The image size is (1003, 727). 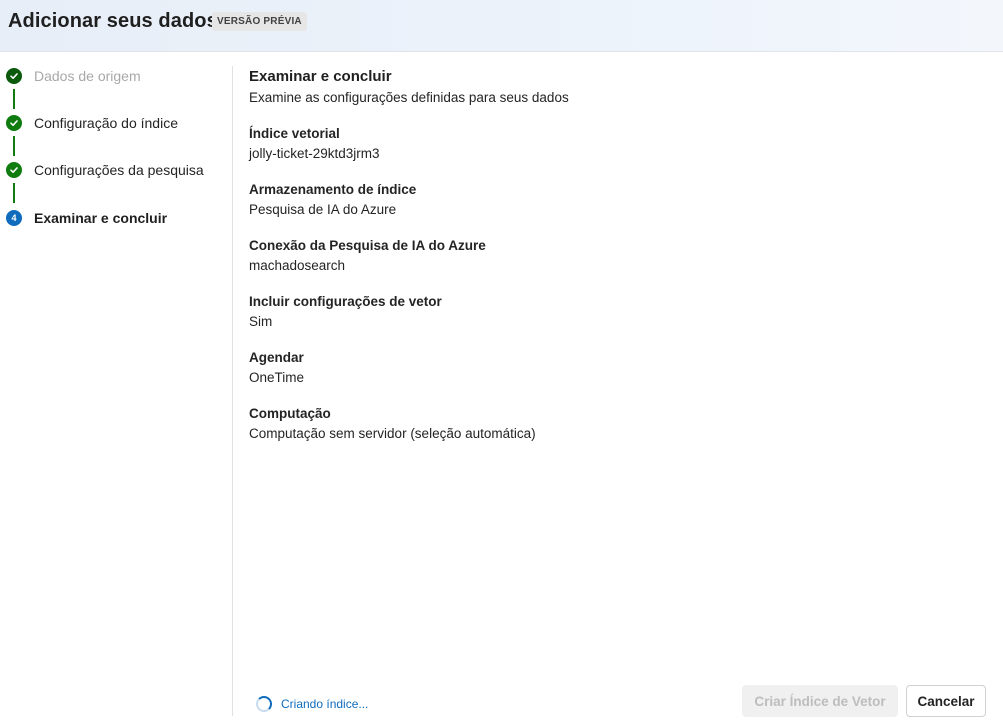 What do you see at coordinates (599, 311) in the screenshot?
I see `field-vector-settings: Incluir configurações de vetor Sim` at bounding box center [599, 311].